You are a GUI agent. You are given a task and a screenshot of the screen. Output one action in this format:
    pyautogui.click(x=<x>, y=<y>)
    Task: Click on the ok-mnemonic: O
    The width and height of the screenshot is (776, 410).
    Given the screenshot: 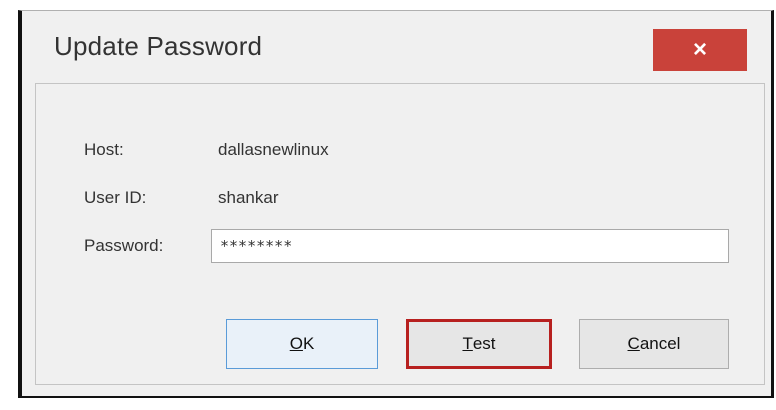 What is the action you would take?
    pyautogui.click(x=296, y=343)
    